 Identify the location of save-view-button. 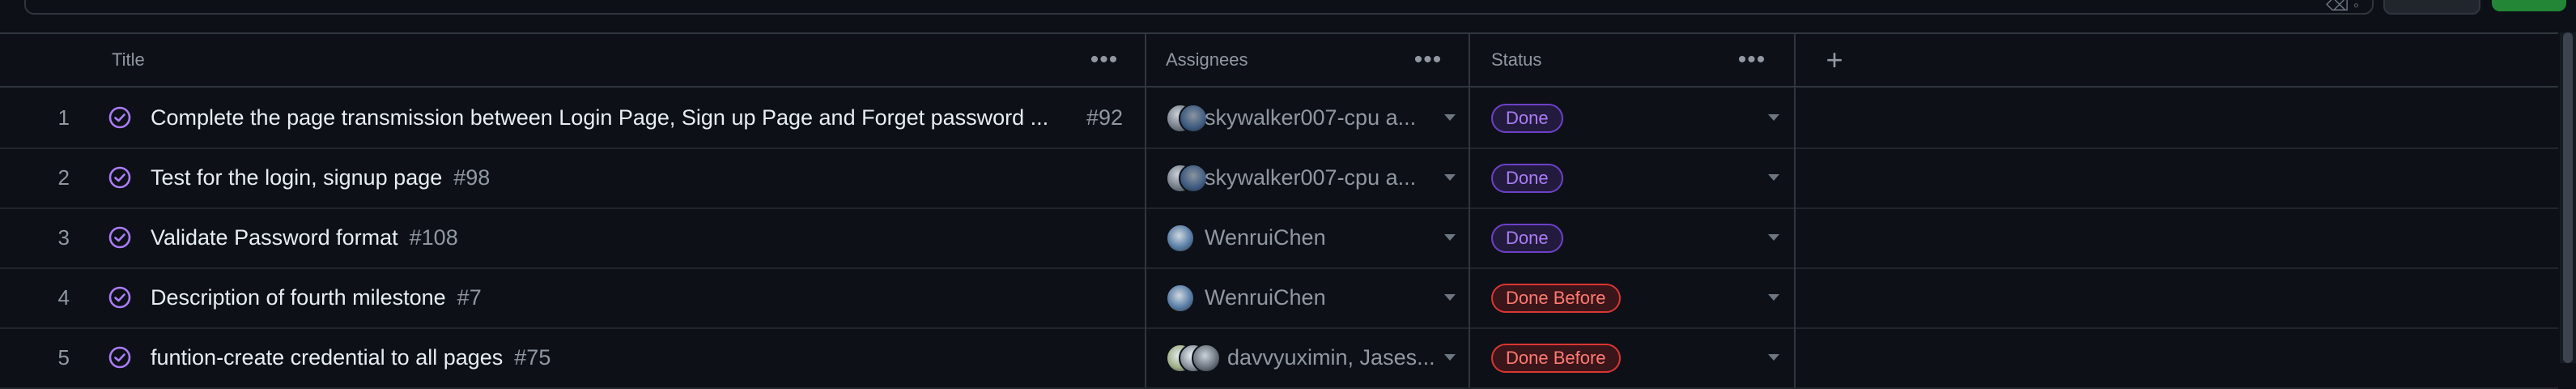
(2529, 5).